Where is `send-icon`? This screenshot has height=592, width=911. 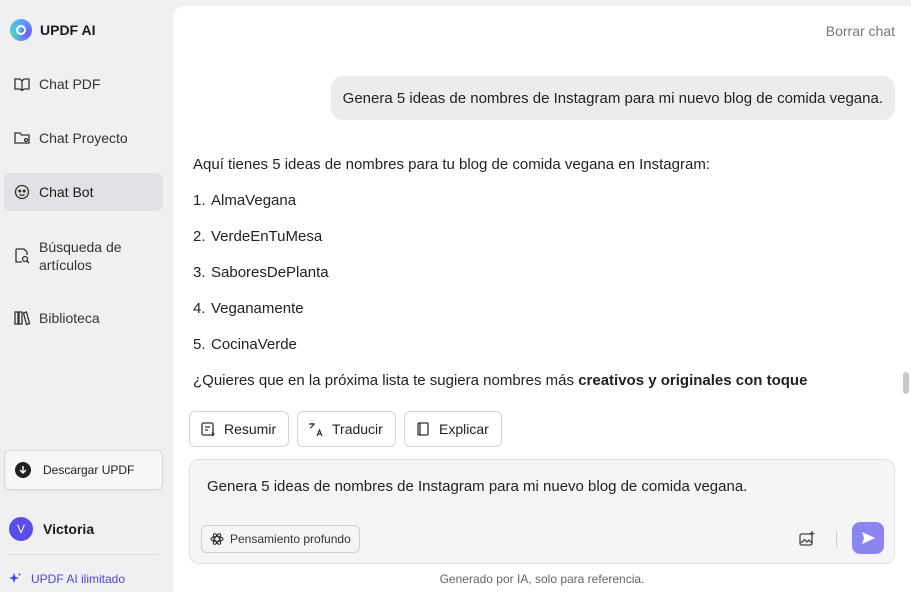
send-icon is located at coordinates (868, 538).